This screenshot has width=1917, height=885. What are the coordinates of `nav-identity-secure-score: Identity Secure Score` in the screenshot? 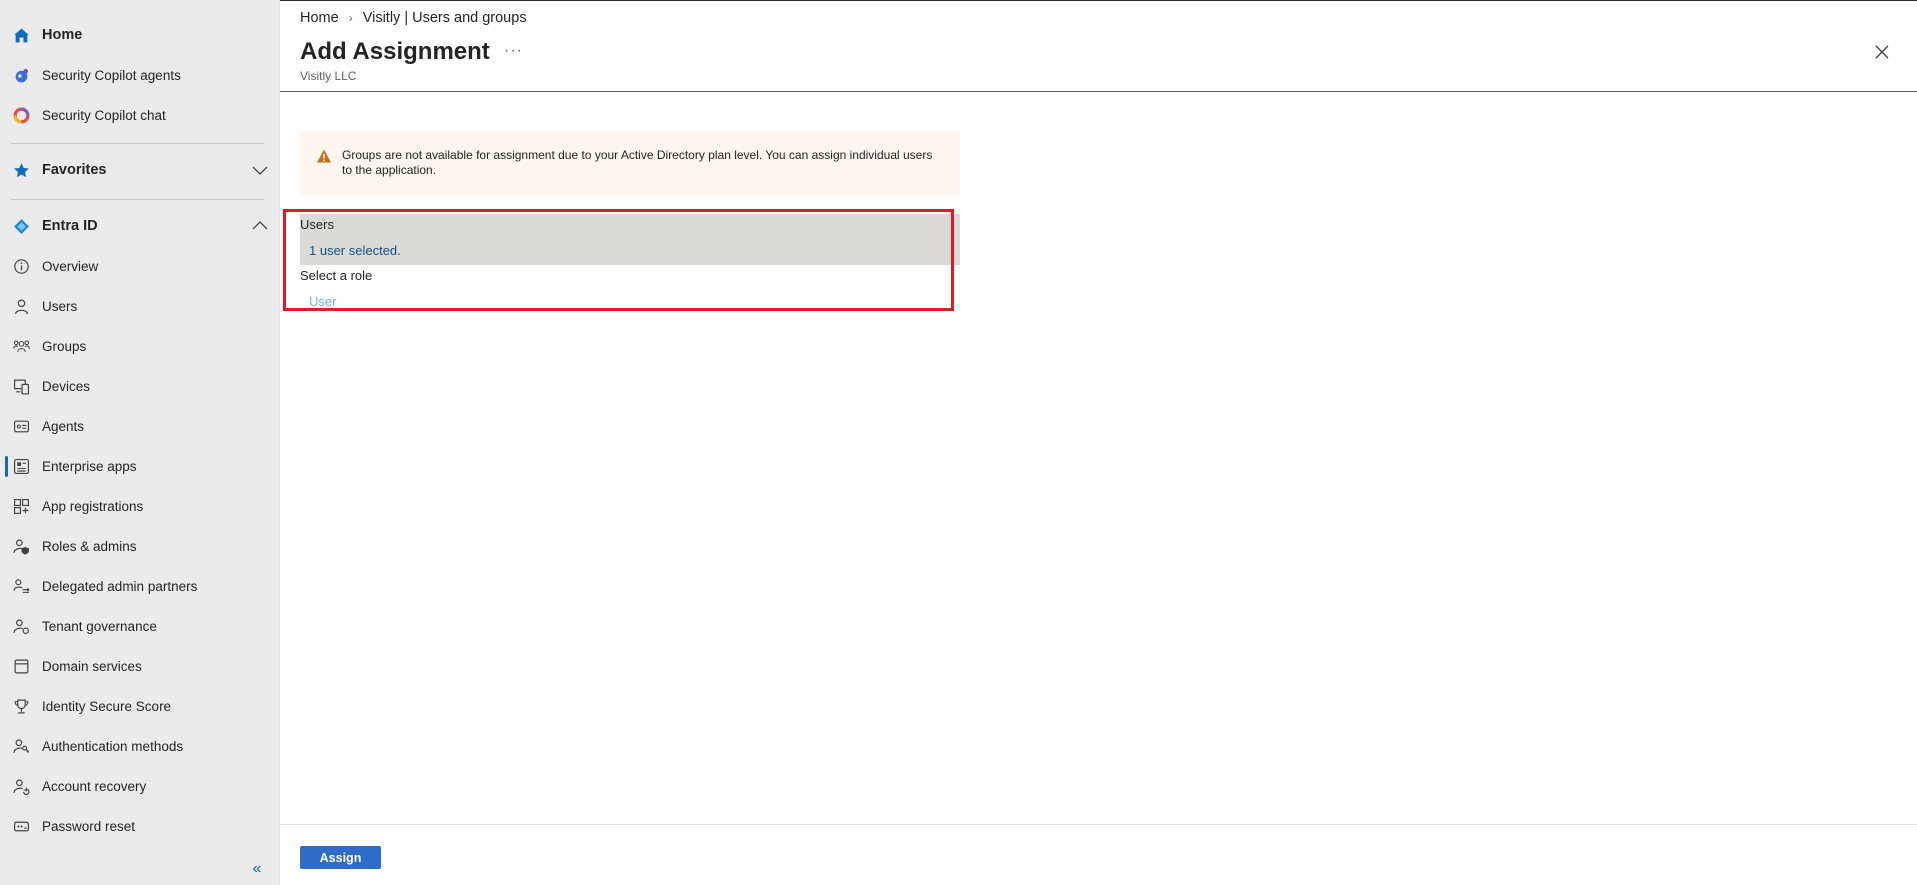 It's located at (140, 706).